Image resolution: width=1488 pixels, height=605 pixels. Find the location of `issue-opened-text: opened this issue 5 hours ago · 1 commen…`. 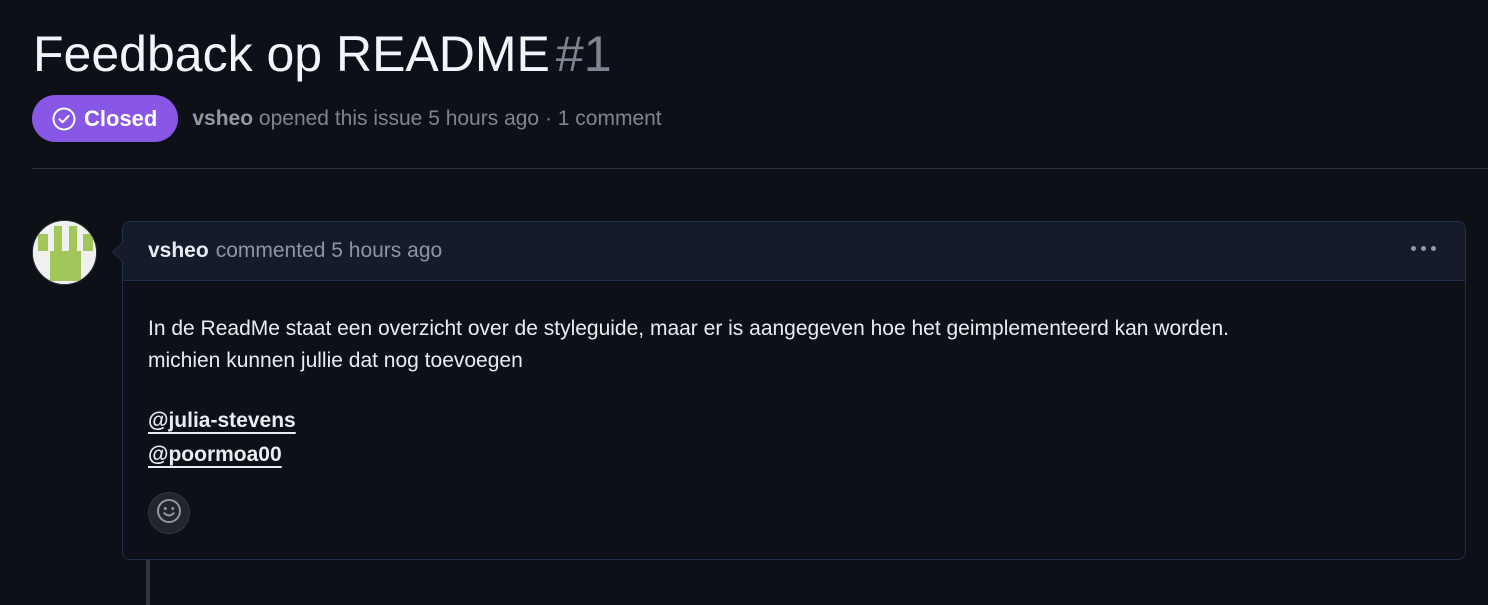

issue-opened-text: opened this issue 5 hours ago · 1 commen… is located at coordinates (460, 118).